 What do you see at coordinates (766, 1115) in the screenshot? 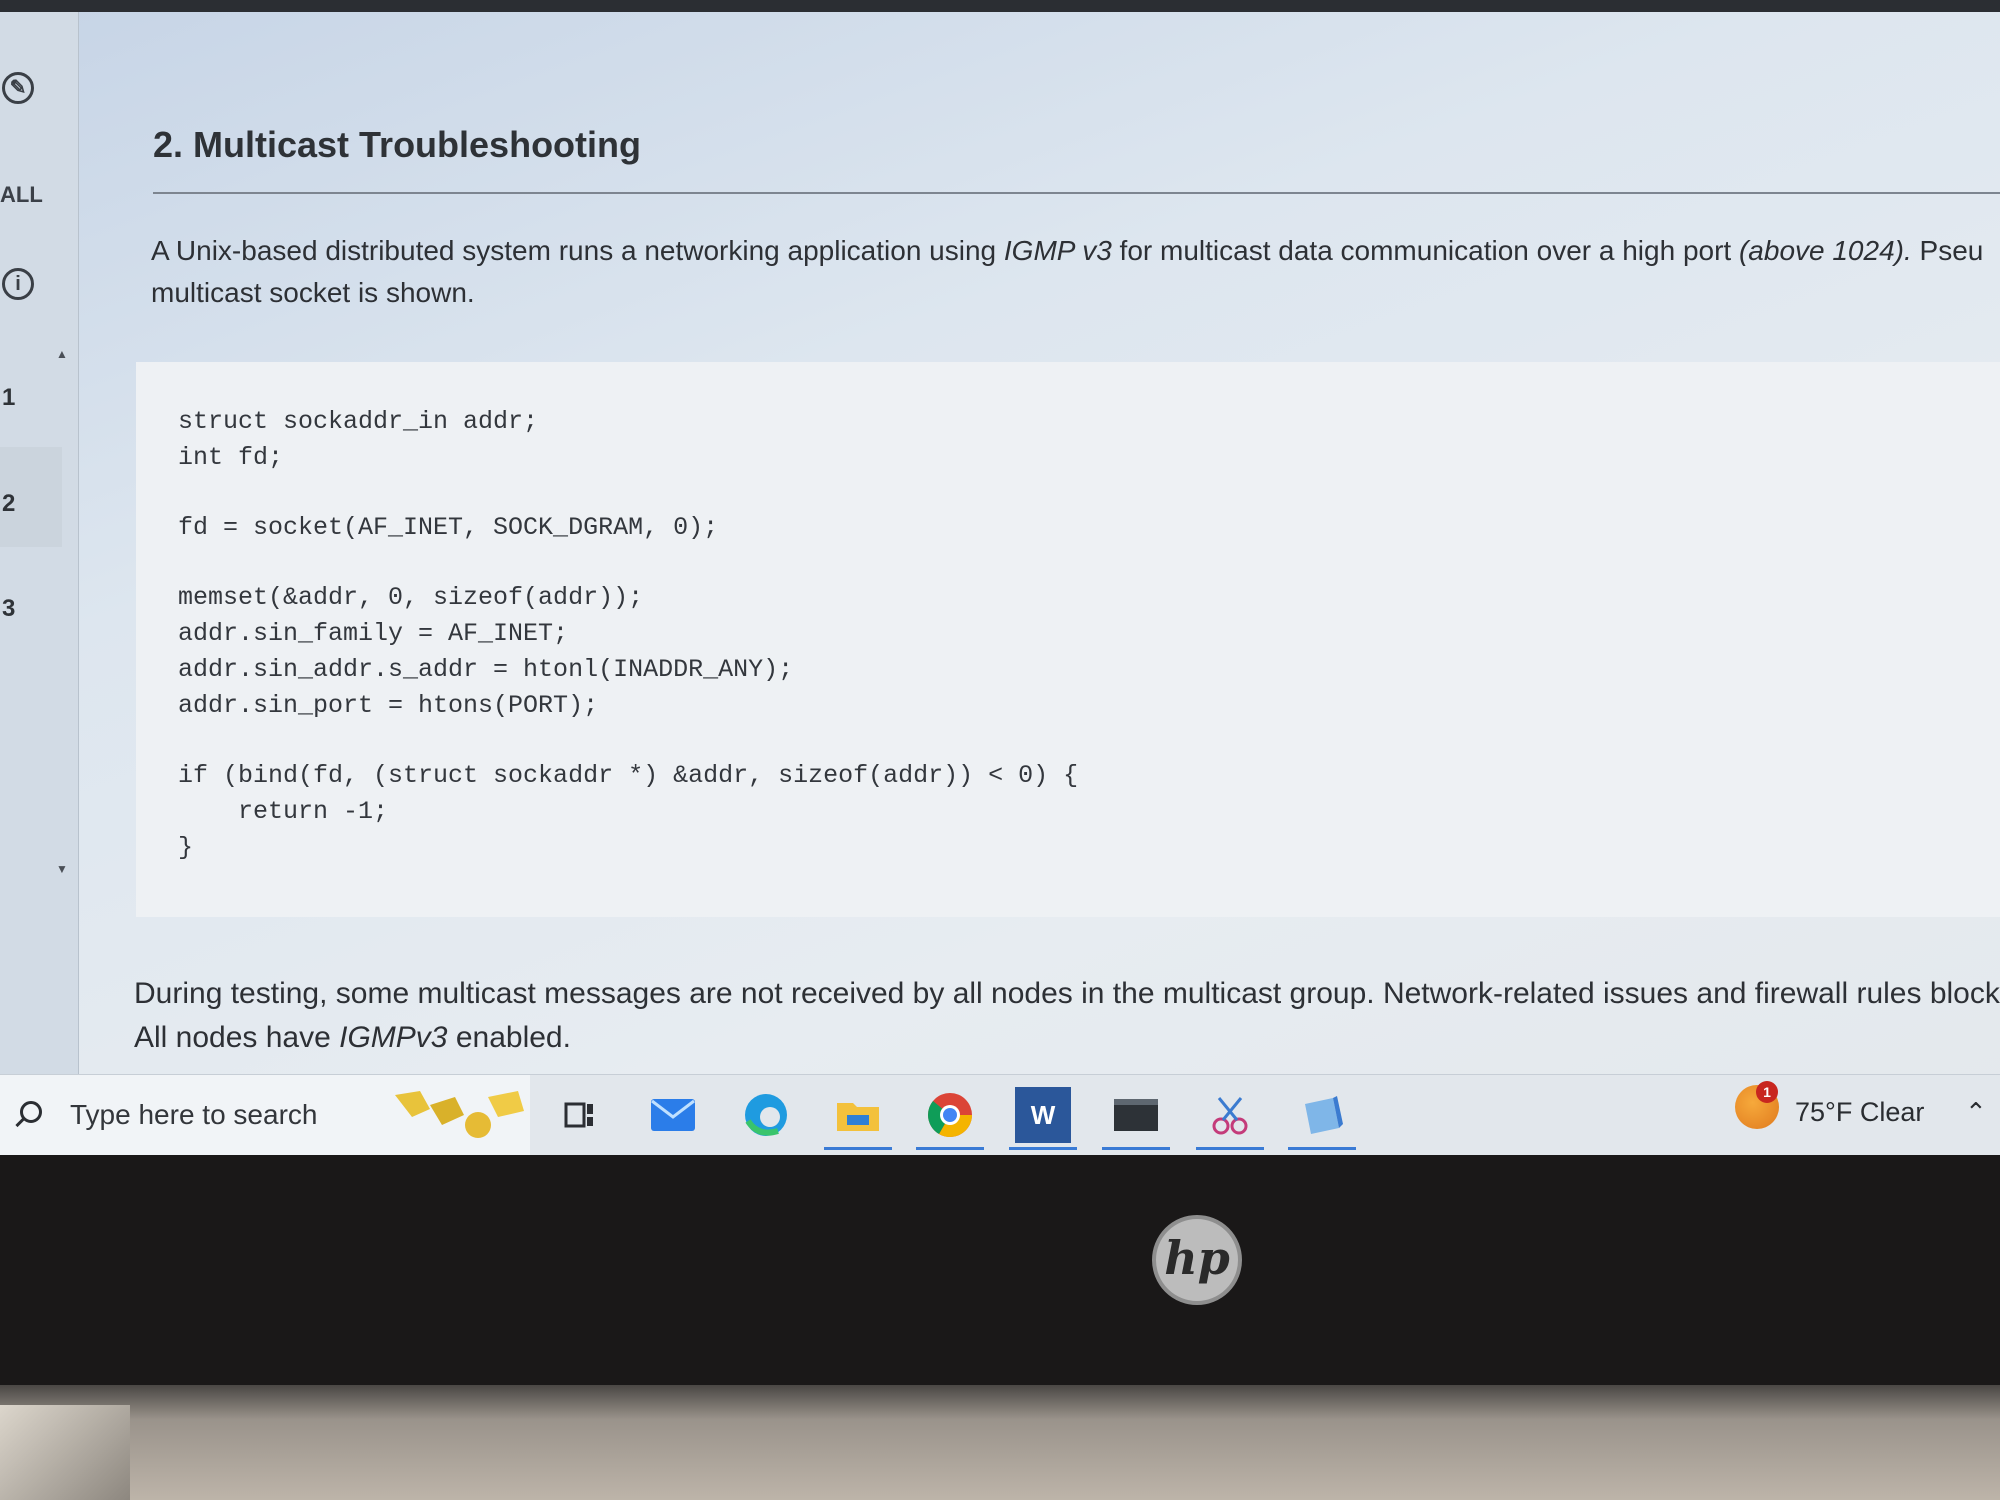
I see `edge-icon` at bounding box center [766, 1115].